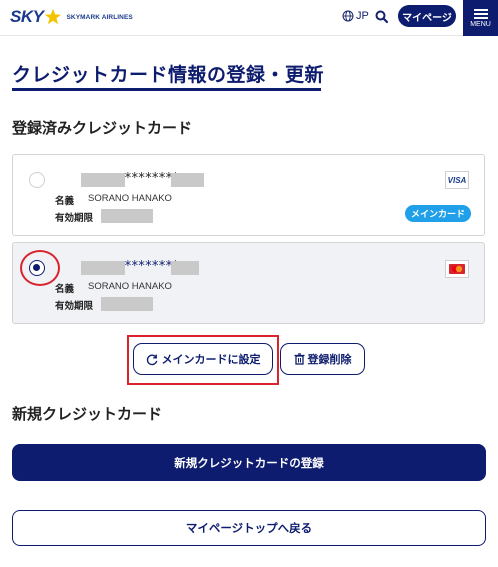 The width and height of the screenshot is (498, 567). I want to click on new-card-heading: 新規クレジットカード, so click(87, 414).